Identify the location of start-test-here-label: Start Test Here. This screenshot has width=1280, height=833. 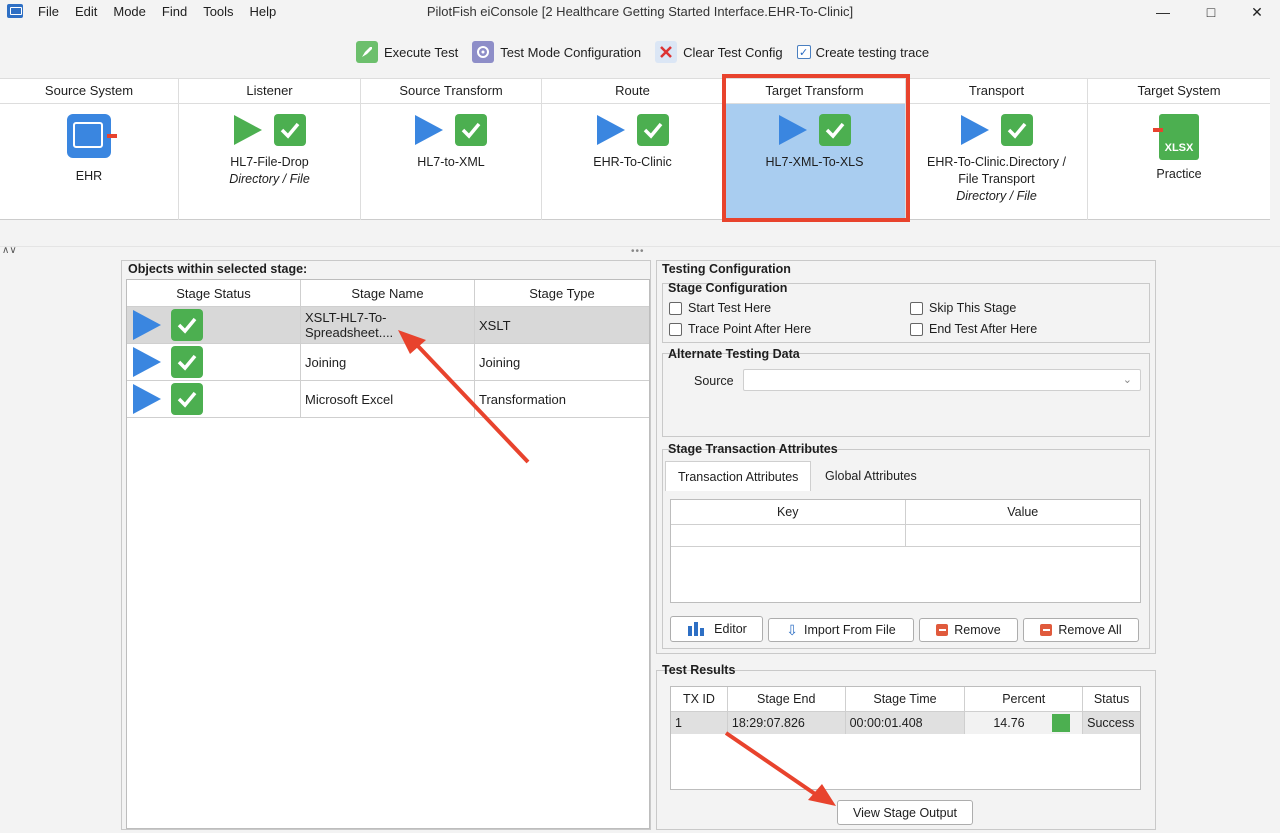
(730, 308).